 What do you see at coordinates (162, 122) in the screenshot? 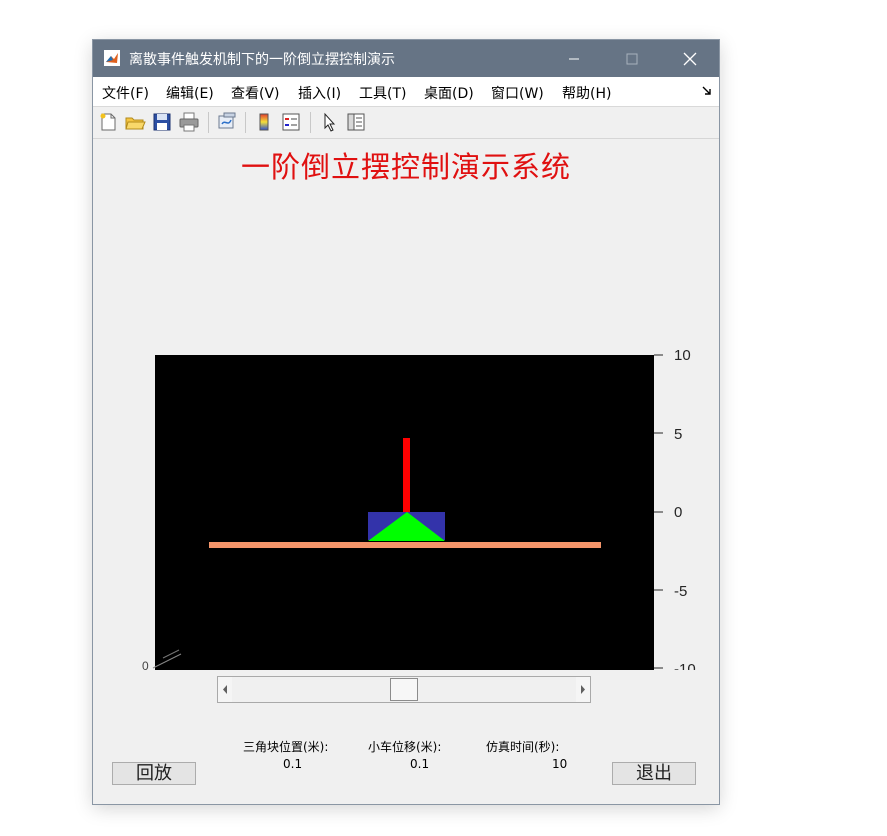
I see `save-icon` at bounding box center [162, 122].